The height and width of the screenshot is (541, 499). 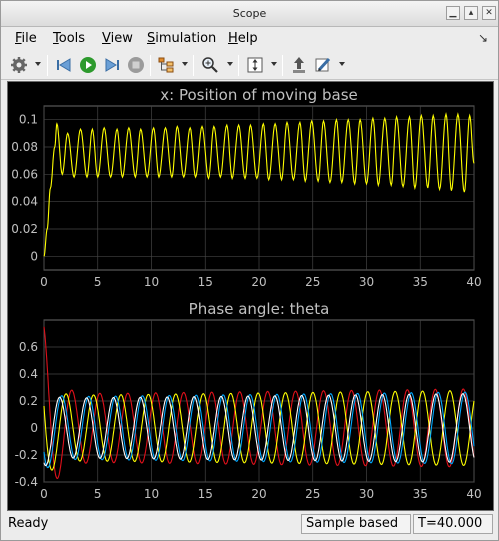 I want to click on window-title: Scope, so click(x=249, y=13).